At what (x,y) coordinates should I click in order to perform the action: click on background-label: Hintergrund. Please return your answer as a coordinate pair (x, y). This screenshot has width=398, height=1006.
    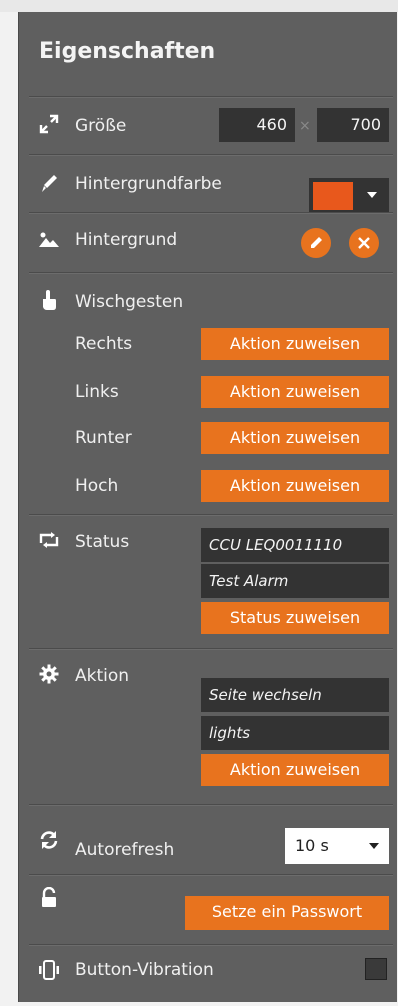
    Looking at the image, I should click on (126, 240).